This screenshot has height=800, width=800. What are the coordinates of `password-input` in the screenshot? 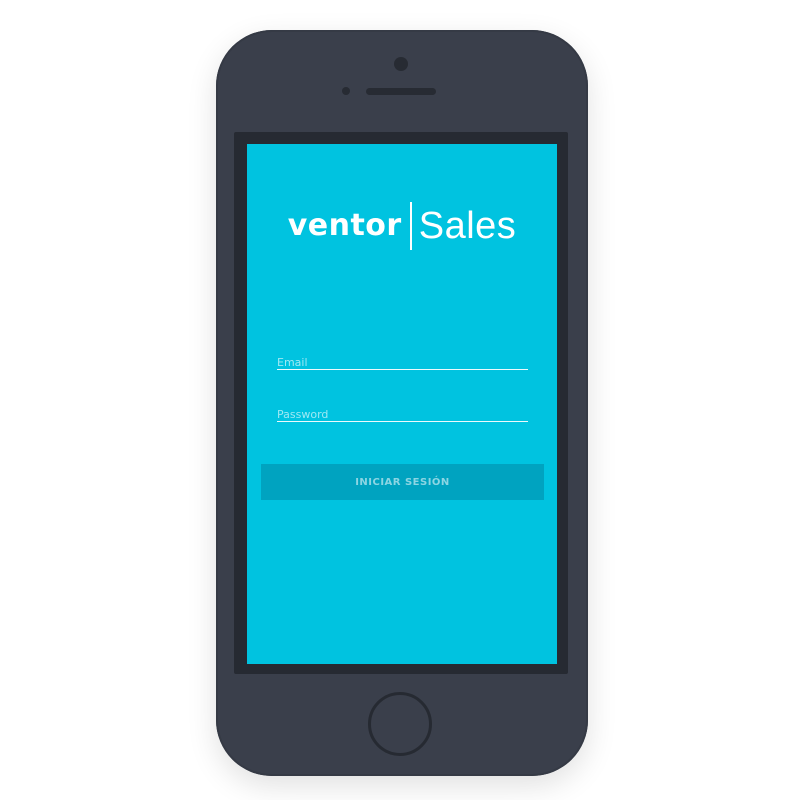 It's located at (402, 414).